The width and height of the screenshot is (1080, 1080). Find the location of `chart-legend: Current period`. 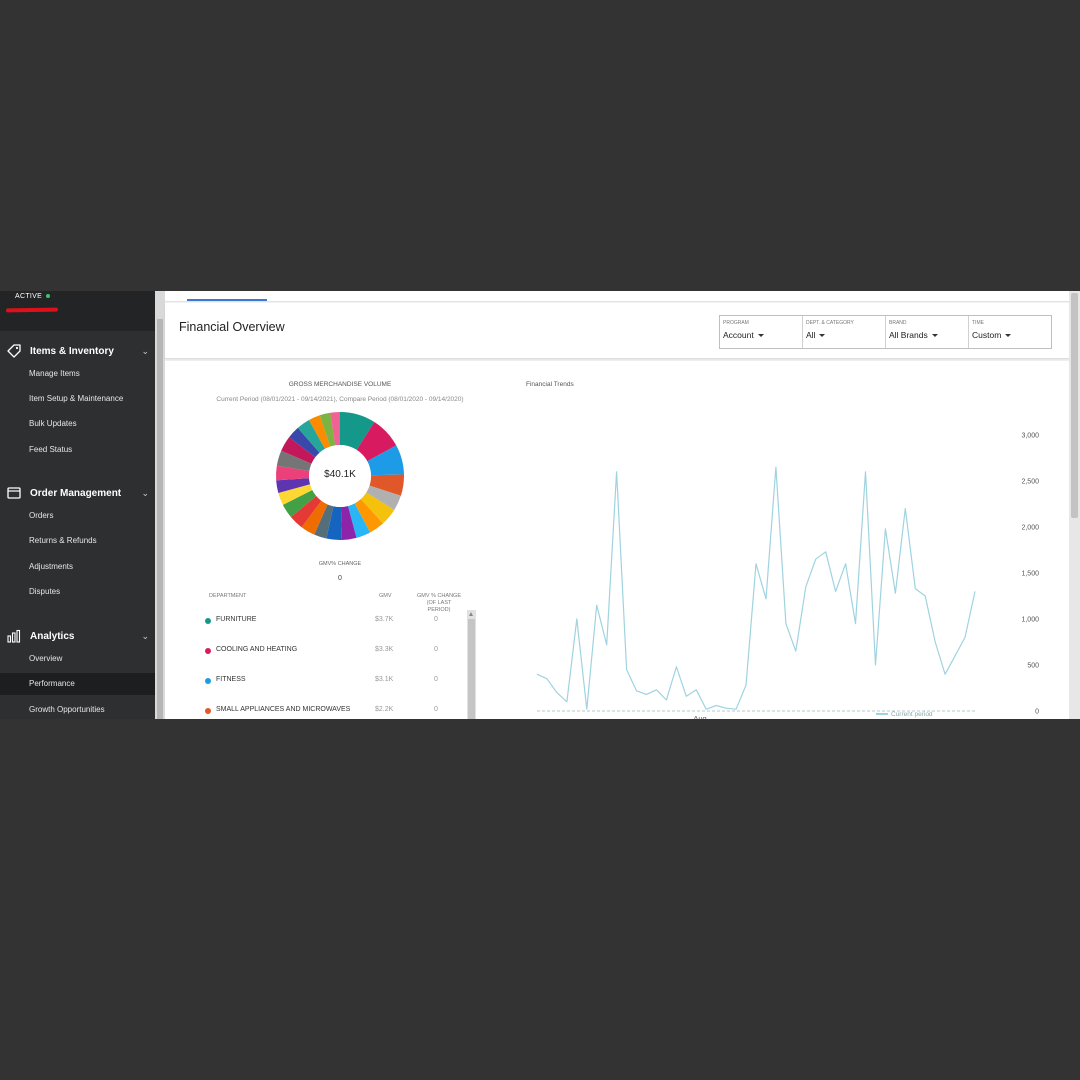

chart-legend: Current period is located at coordinates (904, 714).